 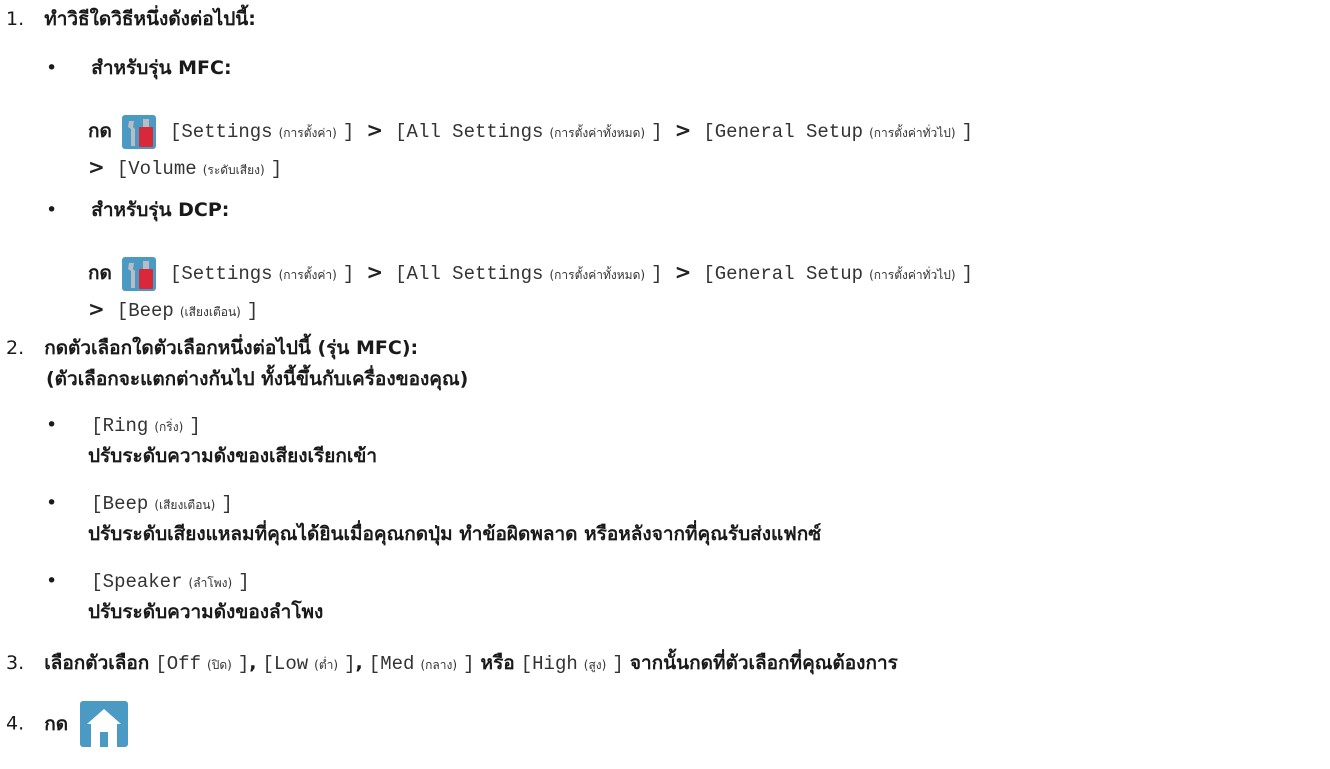 What do you see at coordinates (15, 19) in the screenshot?
I see `step-number: 1.` at bounding box center [15, 19].